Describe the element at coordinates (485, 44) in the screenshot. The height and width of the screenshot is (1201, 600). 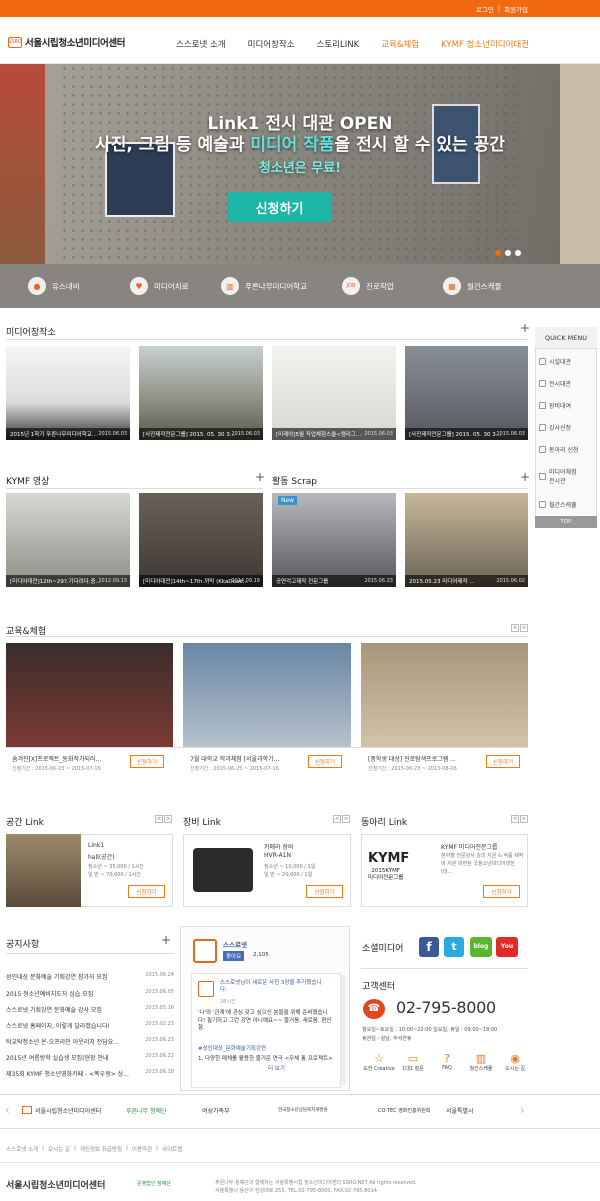
I see `nav-kymf: KYMF 청소년미디어대전` at that location.